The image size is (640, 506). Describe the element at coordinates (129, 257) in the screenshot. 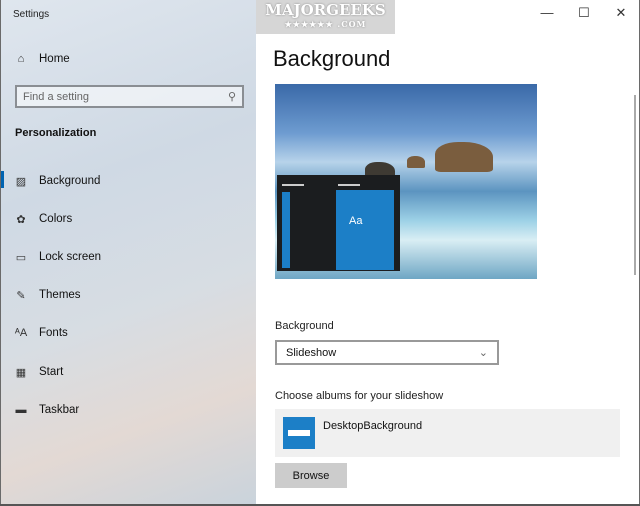

I see `nav-lock-screen: ▭ Lock screen` at that location.